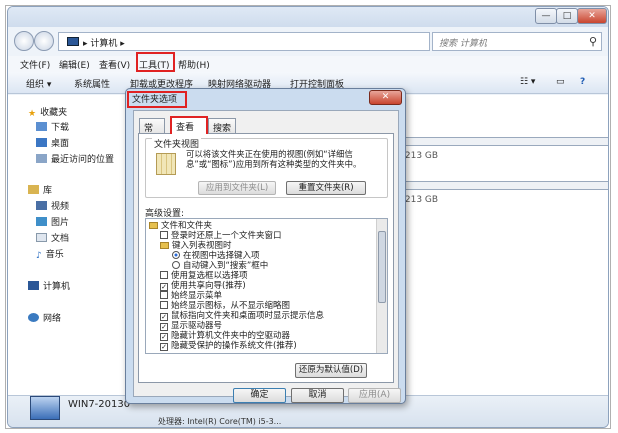  Describe the element at coordinates (546, 16) in the screenshot. I see `minimize-button: —` at that location.